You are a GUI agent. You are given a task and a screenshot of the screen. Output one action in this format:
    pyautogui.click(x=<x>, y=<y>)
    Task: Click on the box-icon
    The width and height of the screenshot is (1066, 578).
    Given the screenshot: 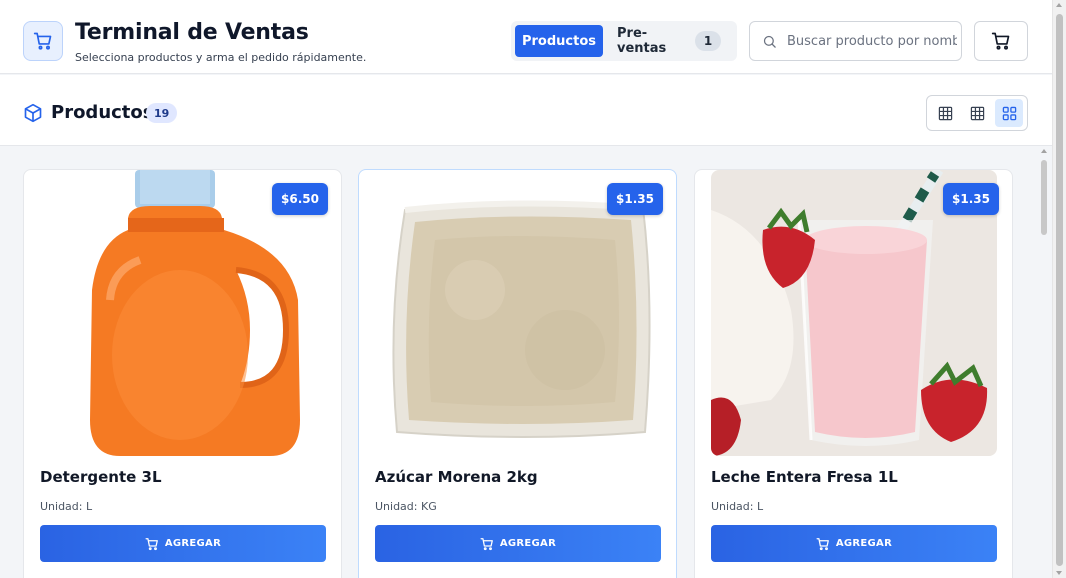 What is the action you would take?
    pyautogui.click(x=33, y=113)
    